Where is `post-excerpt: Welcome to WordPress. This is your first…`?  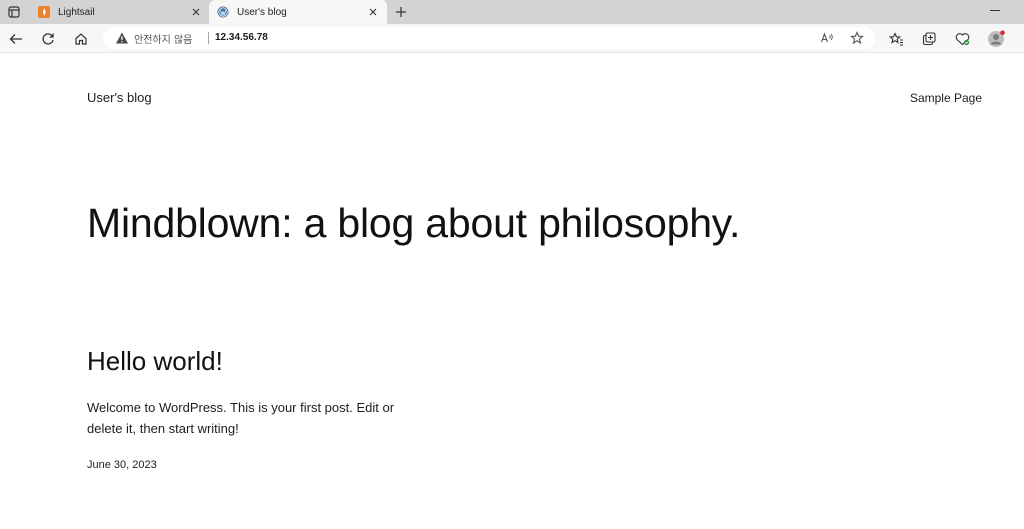
post-excerpt: Welcome to WordPress. This is your first… is located at coordinates (241, 418).